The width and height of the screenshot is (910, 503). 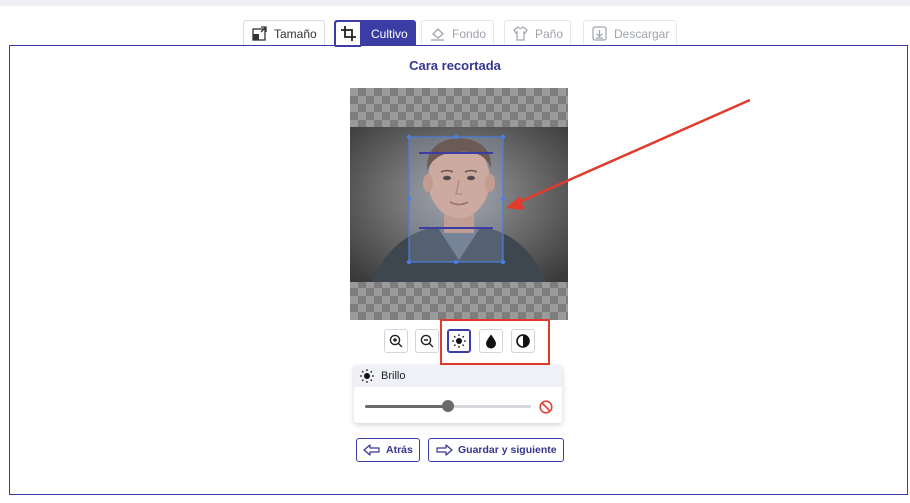 I want to click on tab-clothes-label: Paño, so click(x=549, y=33).